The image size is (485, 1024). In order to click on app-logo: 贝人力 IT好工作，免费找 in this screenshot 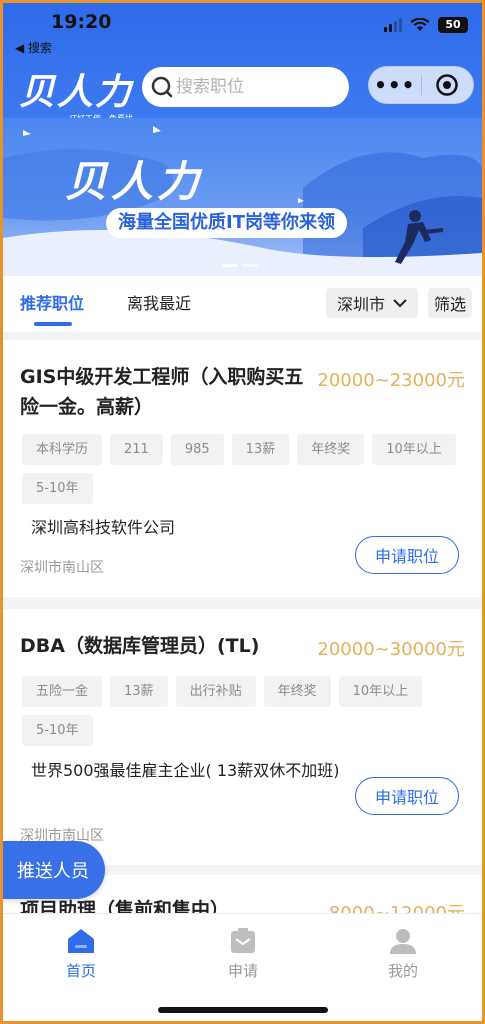, I will do `click(76, 93)`.